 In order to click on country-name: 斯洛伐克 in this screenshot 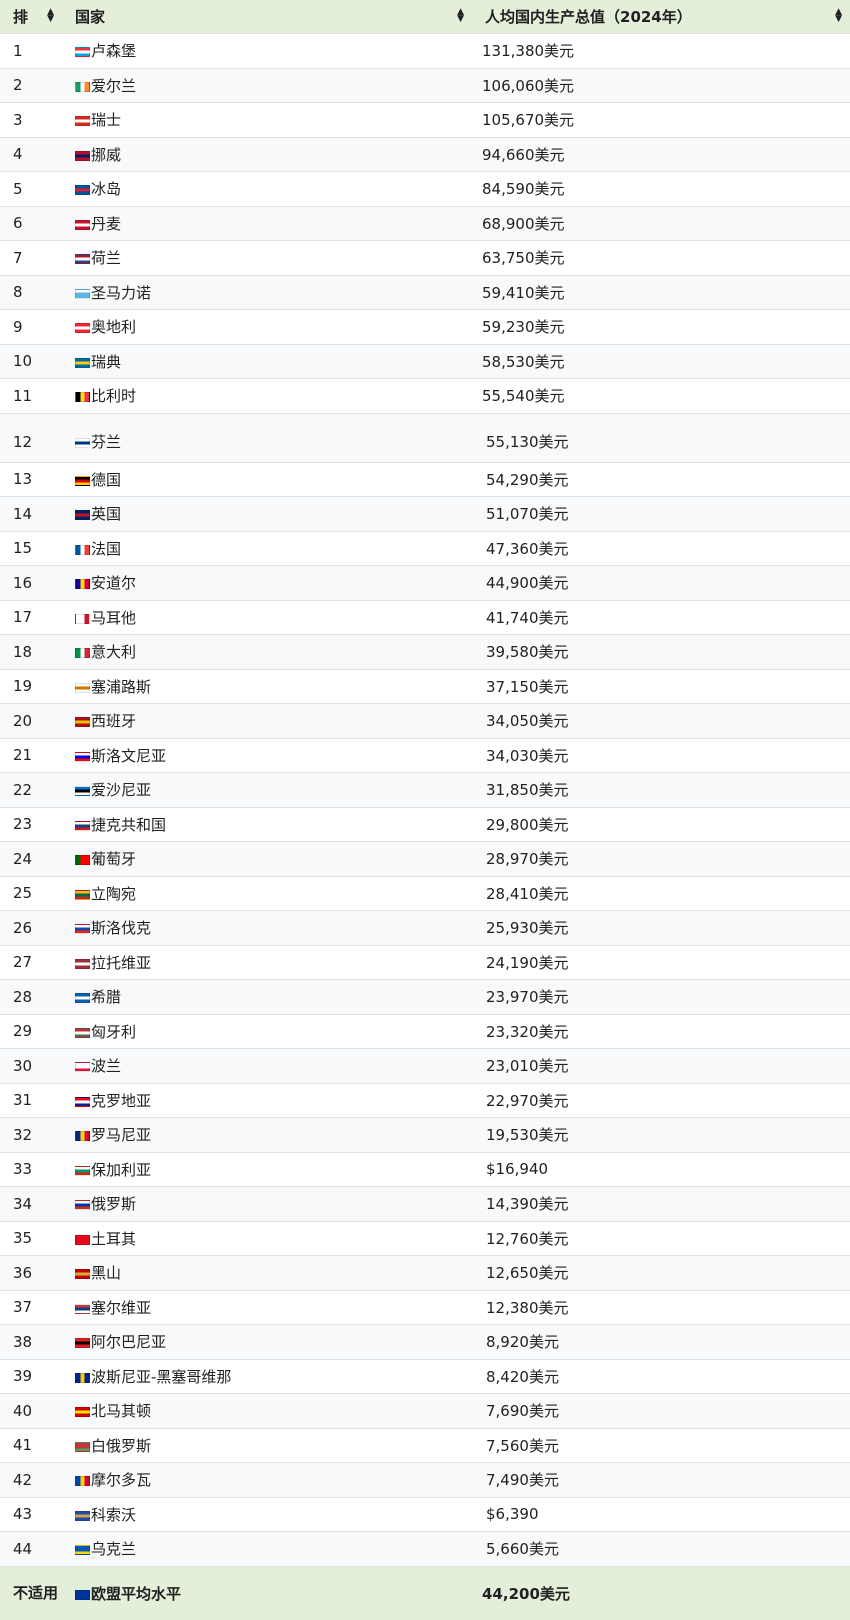, I will do `click(121, 928)`.